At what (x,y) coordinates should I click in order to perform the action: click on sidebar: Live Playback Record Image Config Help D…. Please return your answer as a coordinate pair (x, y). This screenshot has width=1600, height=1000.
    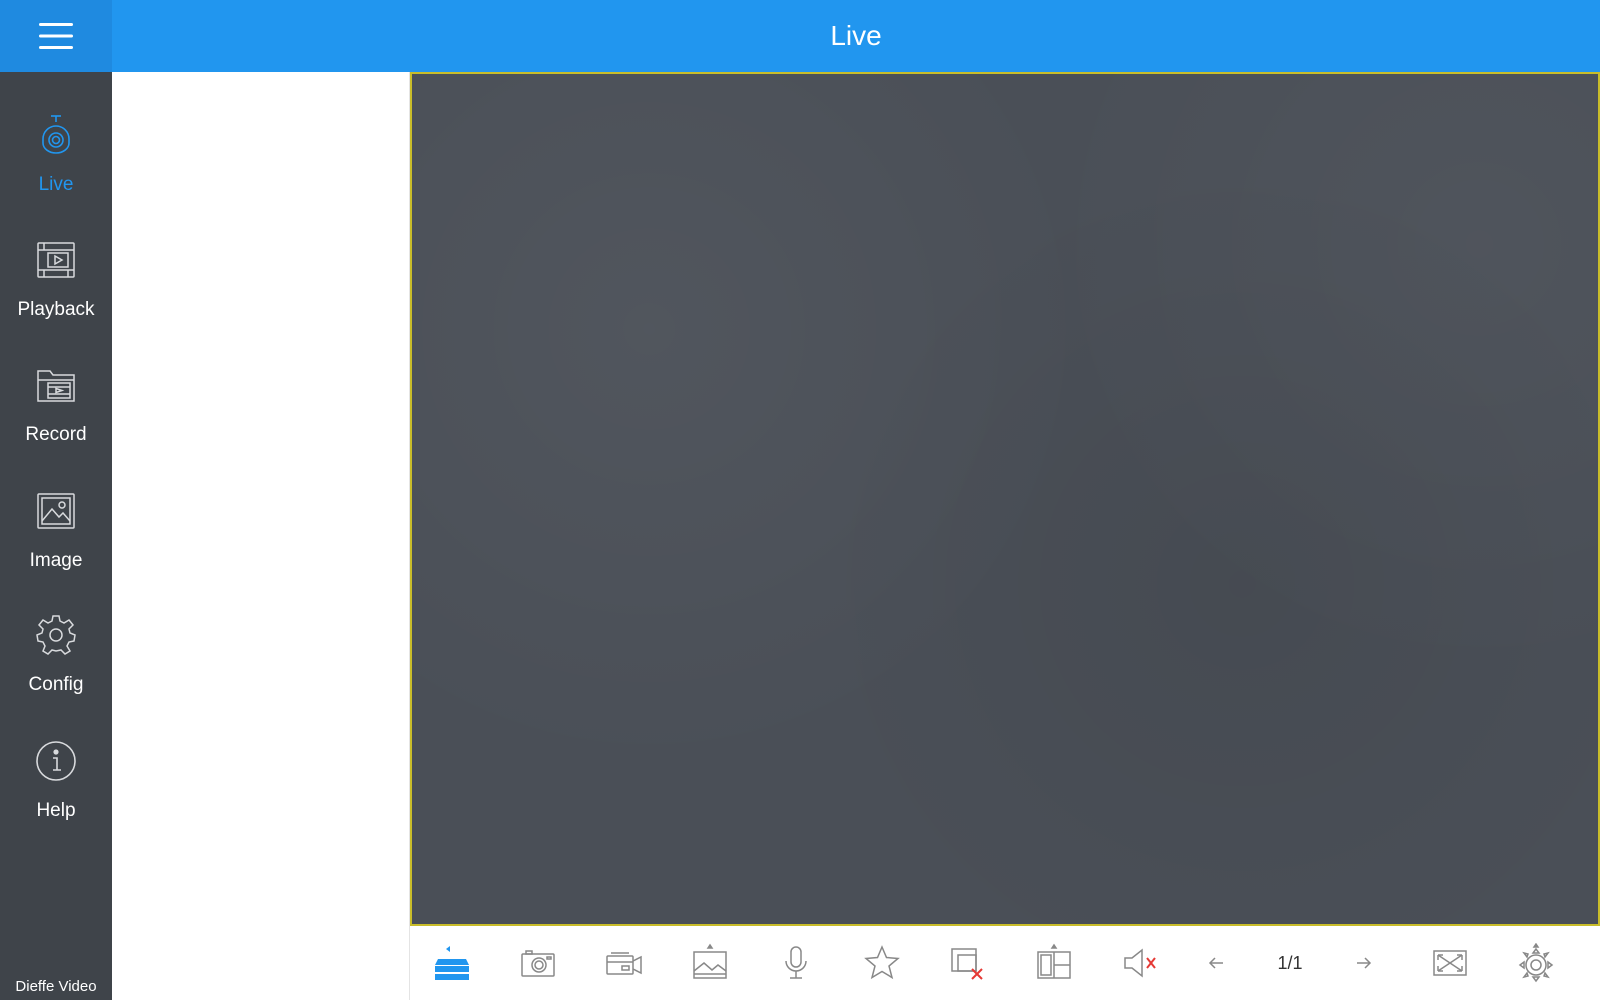
    Looking at the image, I should click on (56, 536).